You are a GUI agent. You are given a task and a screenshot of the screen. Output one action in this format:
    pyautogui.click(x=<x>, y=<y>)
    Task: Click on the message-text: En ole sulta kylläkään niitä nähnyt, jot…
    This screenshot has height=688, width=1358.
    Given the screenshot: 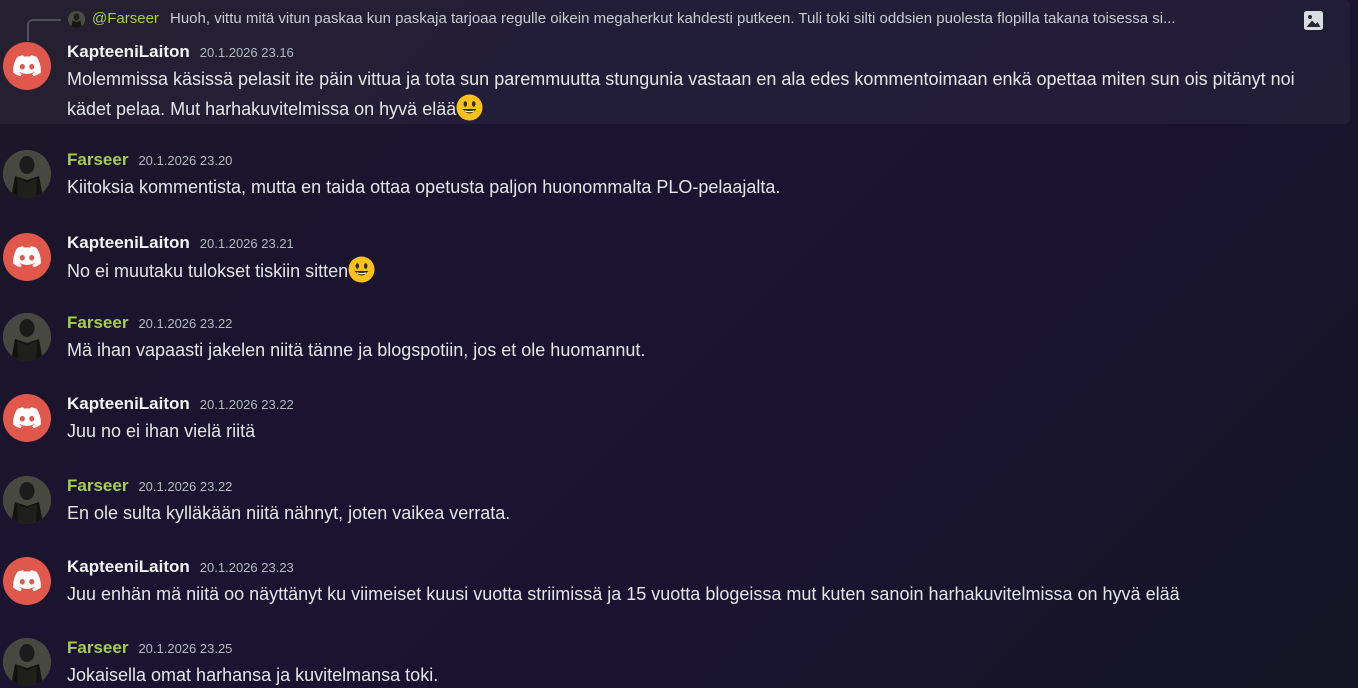 What is the action you would take?
    pyautogui.click(x=289, y=513)
    